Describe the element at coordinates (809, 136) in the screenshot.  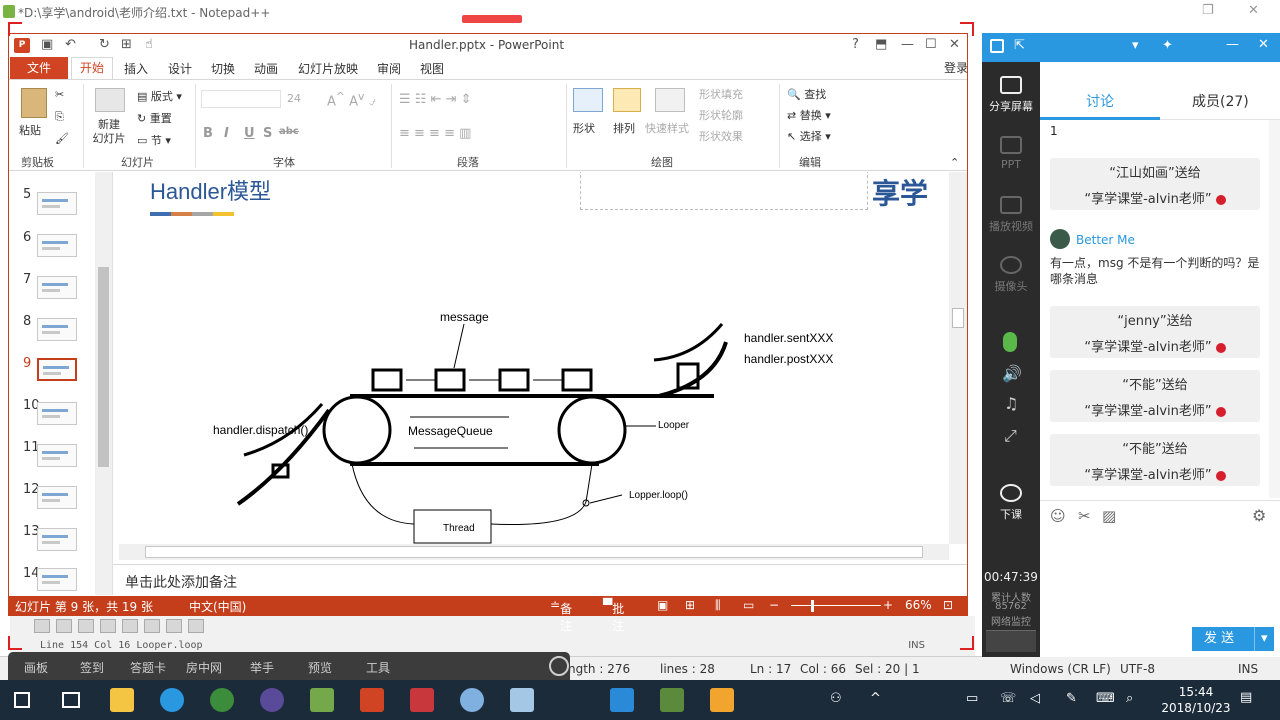
I see `select-button: ↖ 选择 ▾` at that location.